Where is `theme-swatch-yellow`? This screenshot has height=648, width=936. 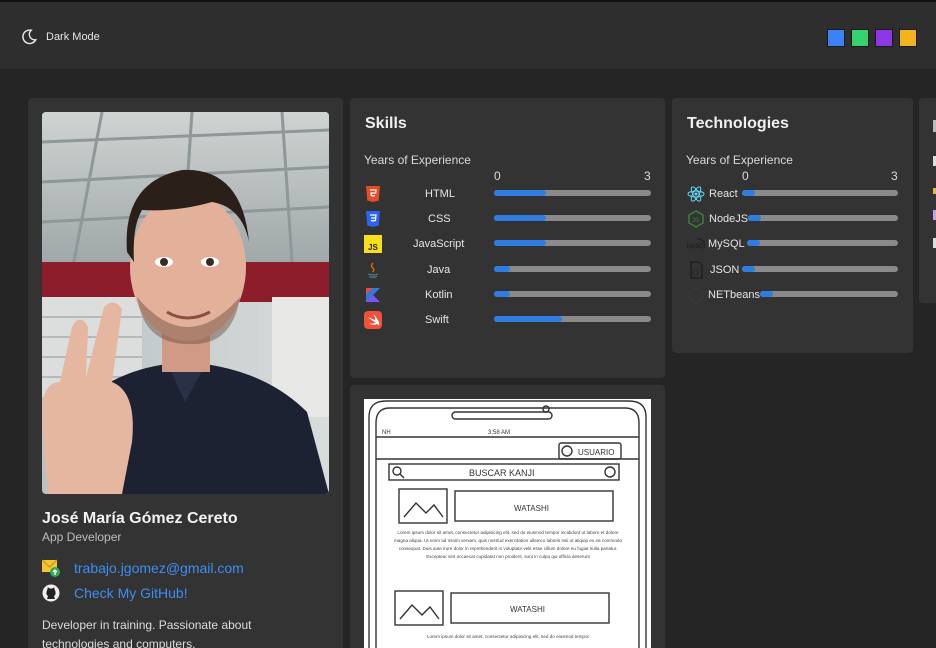
theme-swatch-yellow is located at coordinates (908, 38).